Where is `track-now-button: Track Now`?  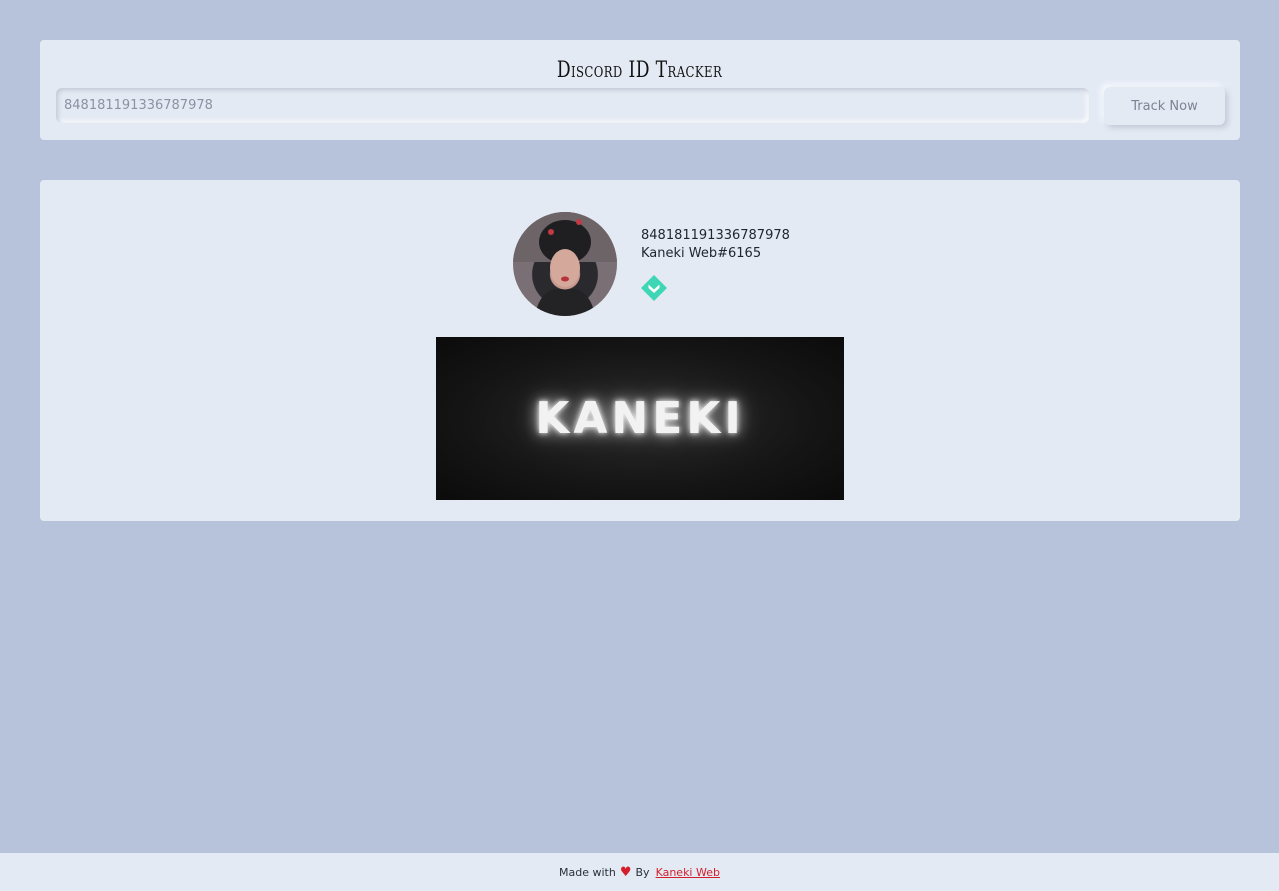
track-now-button: Track Now is located at coordinates (1164, 106).